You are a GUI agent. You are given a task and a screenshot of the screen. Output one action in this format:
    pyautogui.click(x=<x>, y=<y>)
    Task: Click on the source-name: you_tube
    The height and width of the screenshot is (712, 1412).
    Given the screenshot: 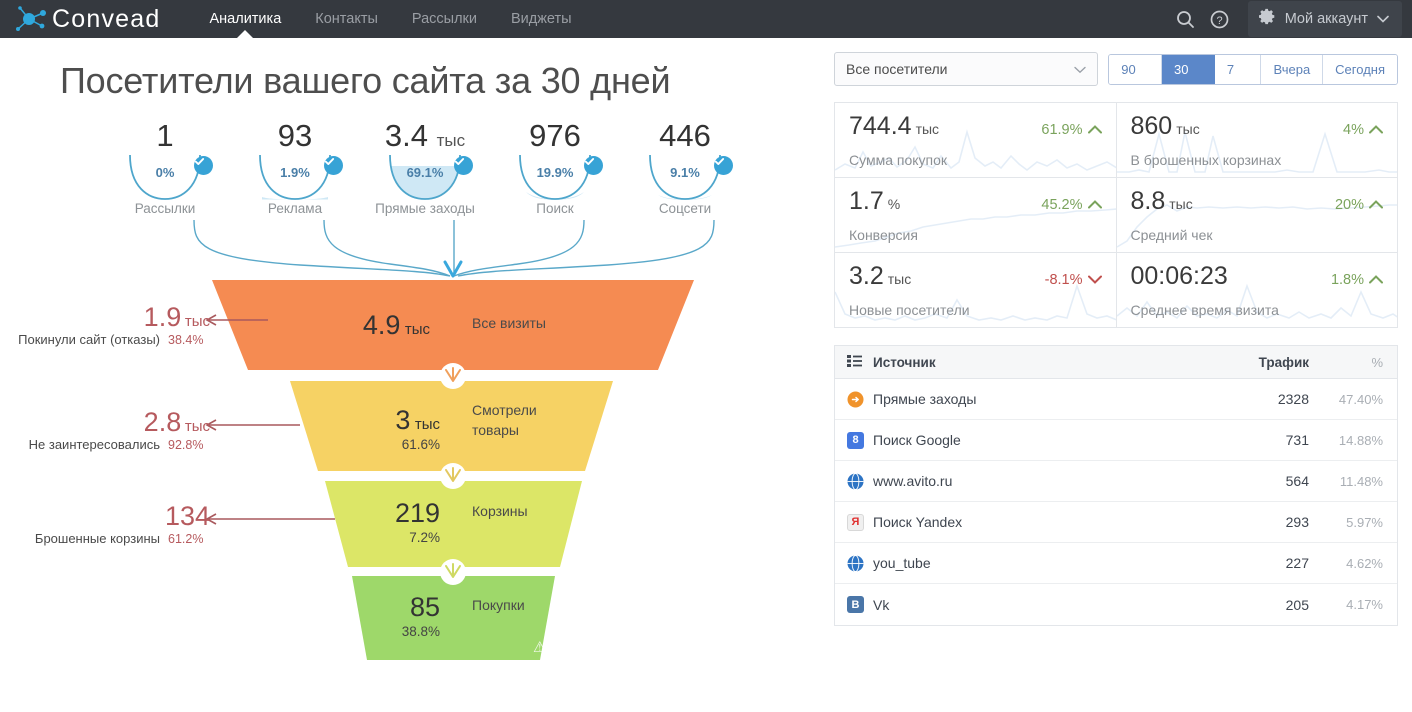 What is the action you would take?
    pyautogui.click(x=902, y=563)
    